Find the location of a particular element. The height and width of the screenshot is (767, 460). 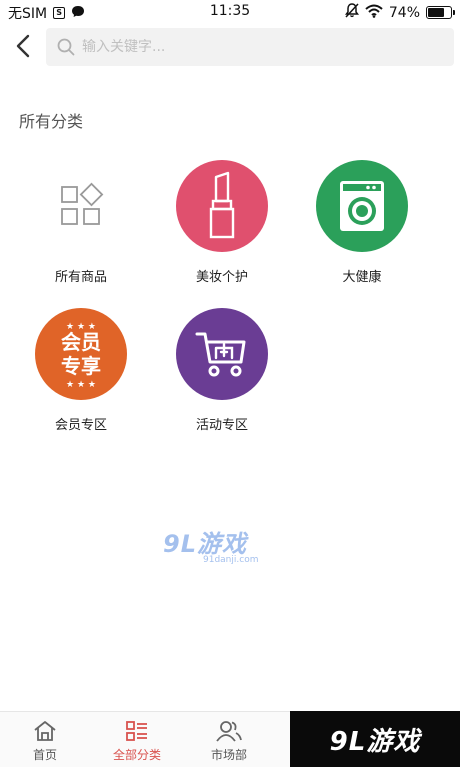

watermark-corner-text: 9L游戏 is located at coordinates (375, 741).